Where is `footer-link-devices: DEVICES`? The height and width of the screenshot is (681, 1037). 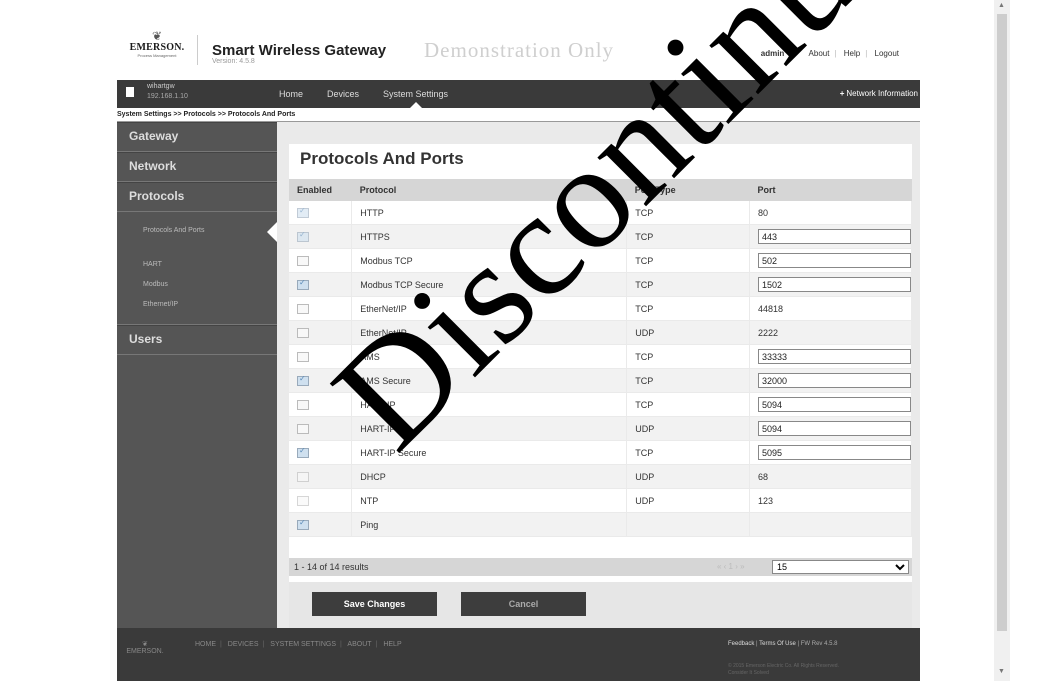
footer-link-devices: DEVICES is located at coordinates (243, 644).